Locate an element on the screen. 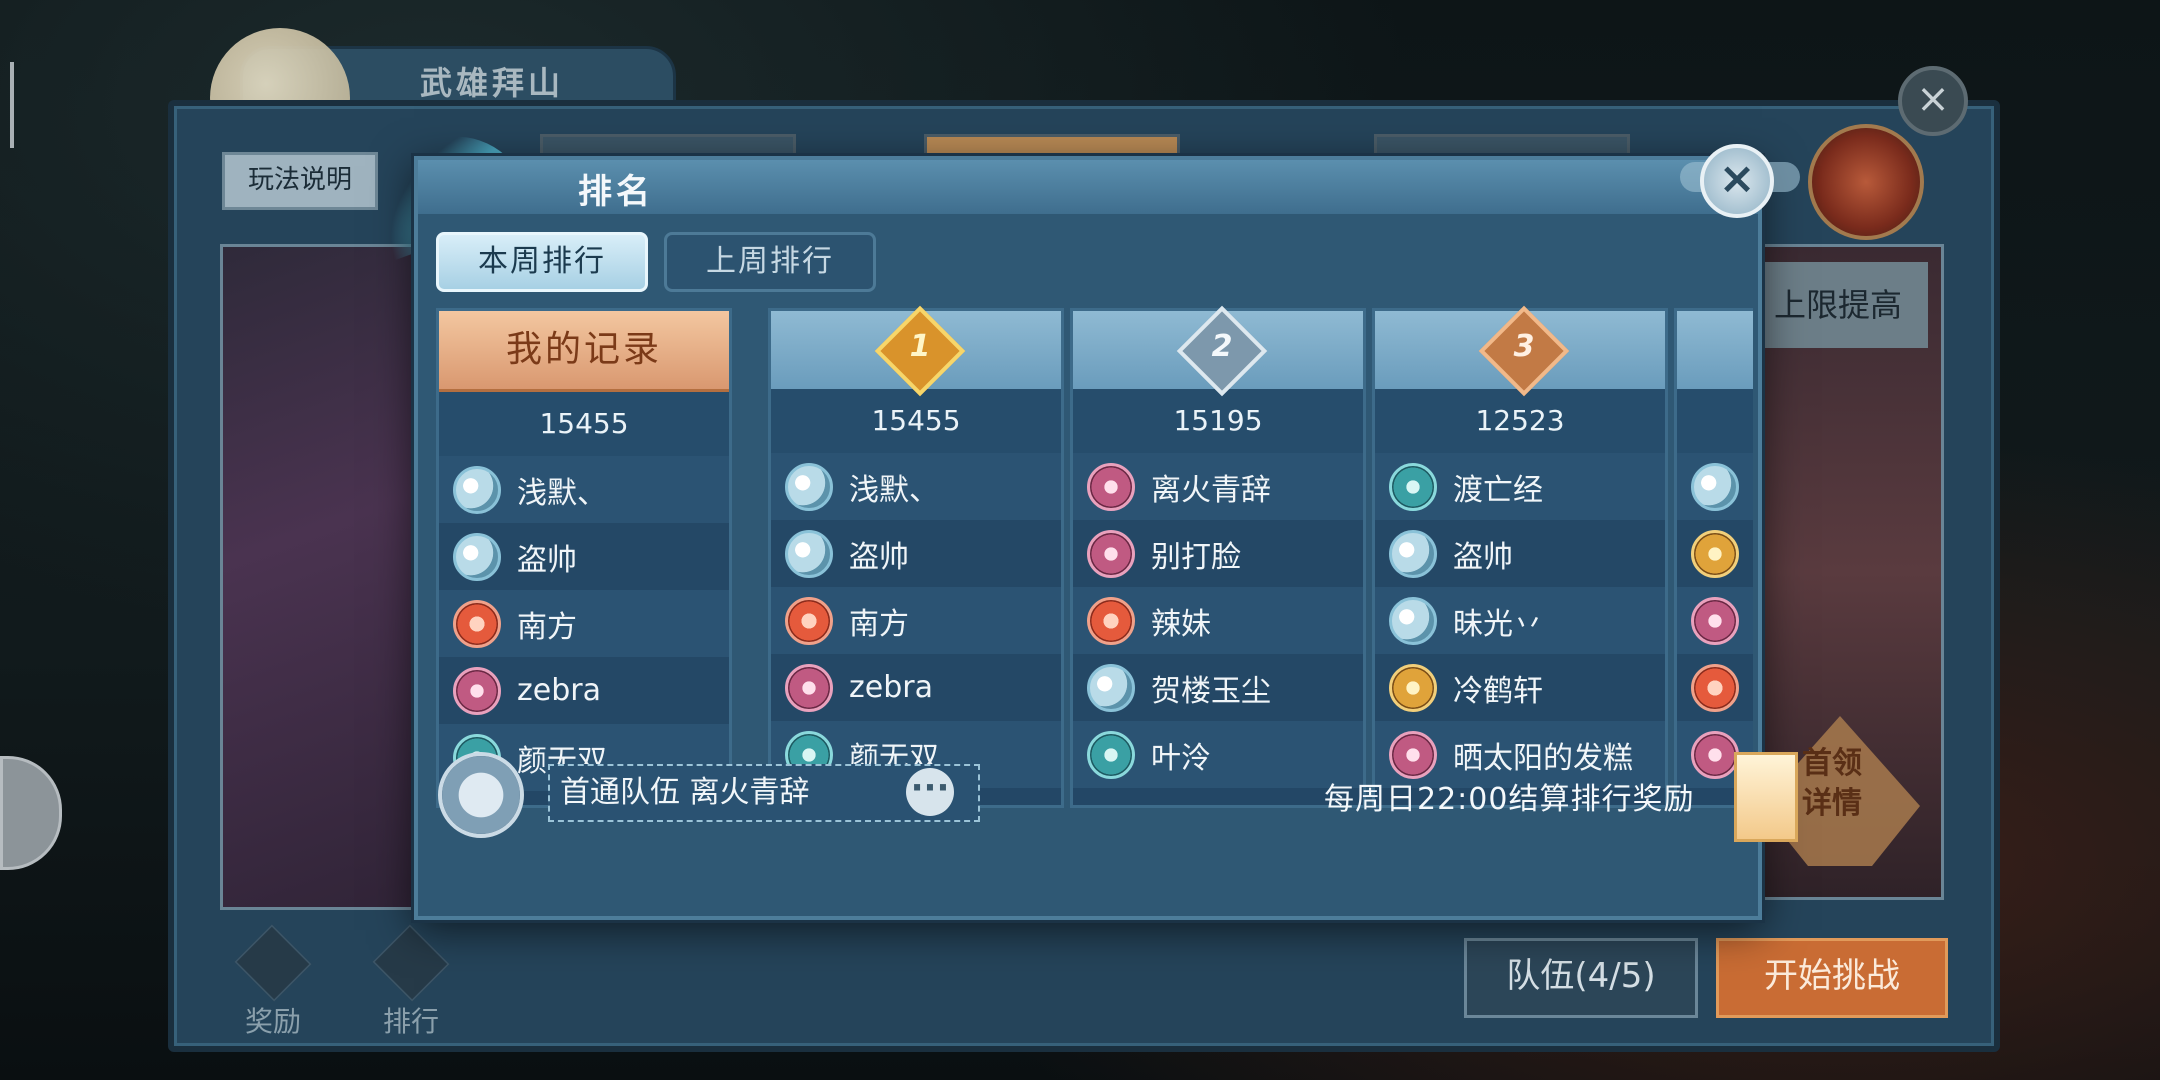  rank-4-score is located at coordinates (1715, 421).